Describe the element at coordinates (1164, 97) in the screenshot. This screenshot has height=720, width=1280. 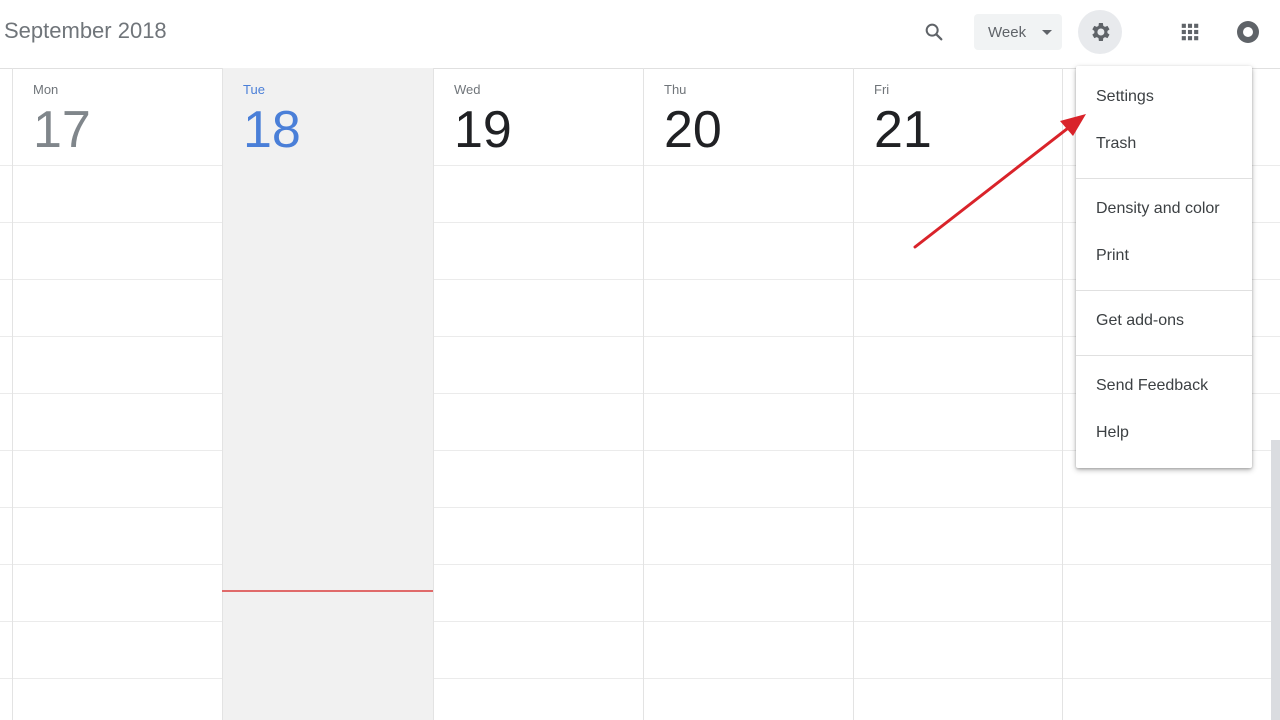
I see `menu-item-settings: Settings` at that location.